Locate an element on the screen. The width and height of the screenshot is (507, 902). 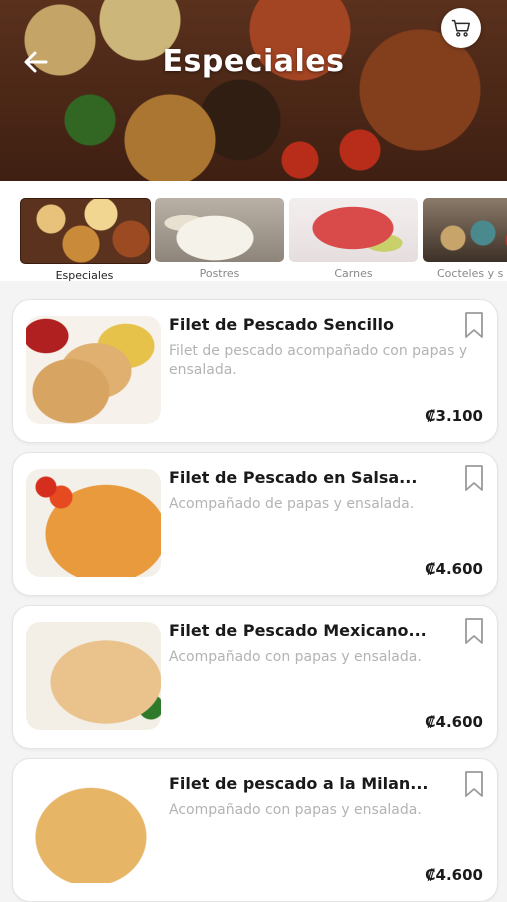
cart-button is located at coordinates (461, 28).